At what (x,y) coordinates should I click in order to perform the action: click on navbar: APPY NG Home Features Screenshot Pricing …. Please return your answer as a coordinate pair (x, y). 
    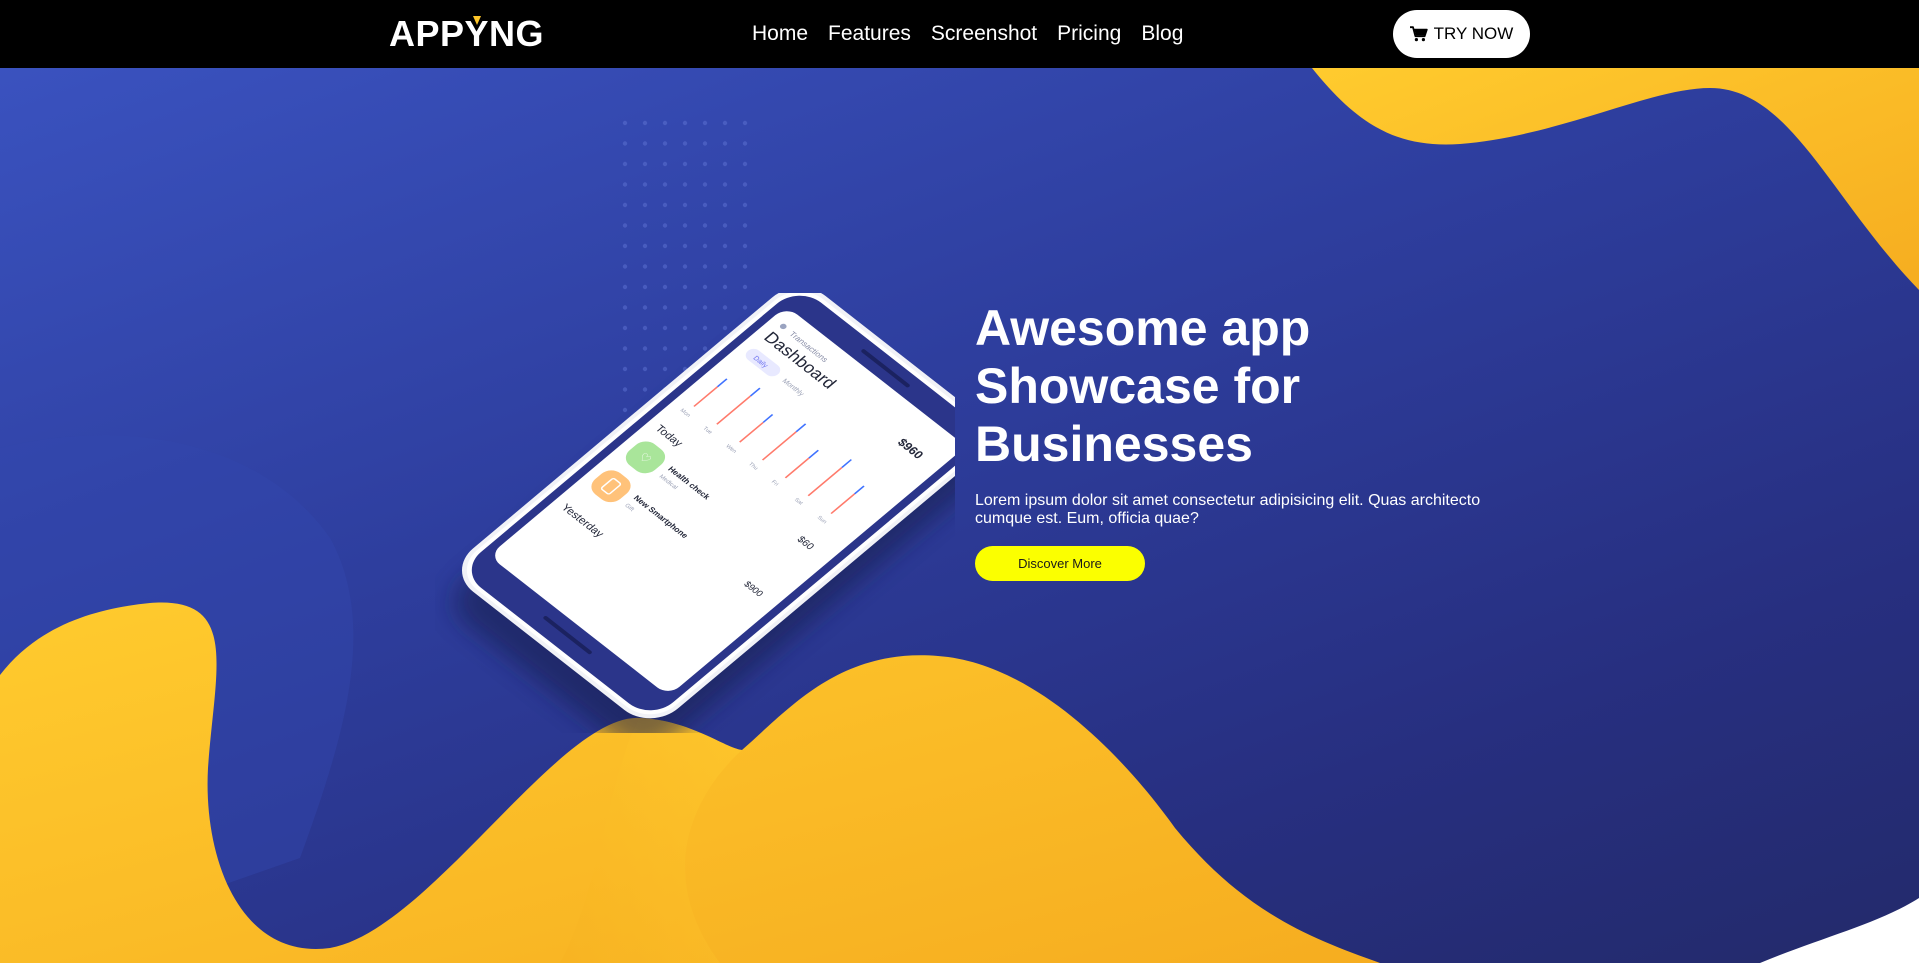
    Looking at the image, I should click on (959, 34).